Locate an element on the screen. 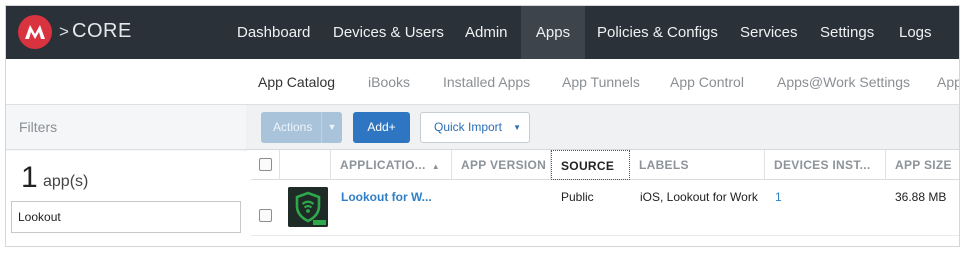  actions-button: Actions ▼ is located at coordinates (301, 127).